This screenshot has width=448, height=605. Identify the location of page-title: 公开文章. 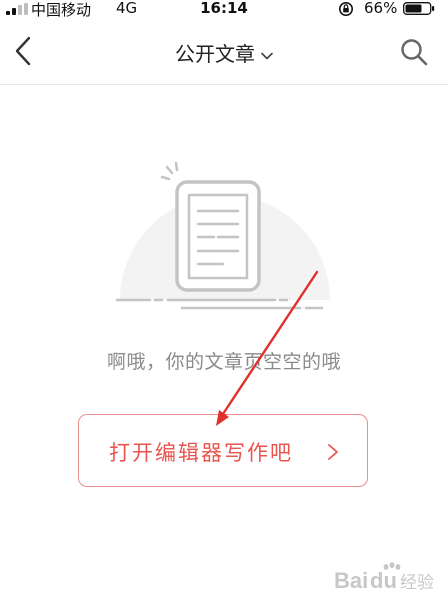
(215, 54).